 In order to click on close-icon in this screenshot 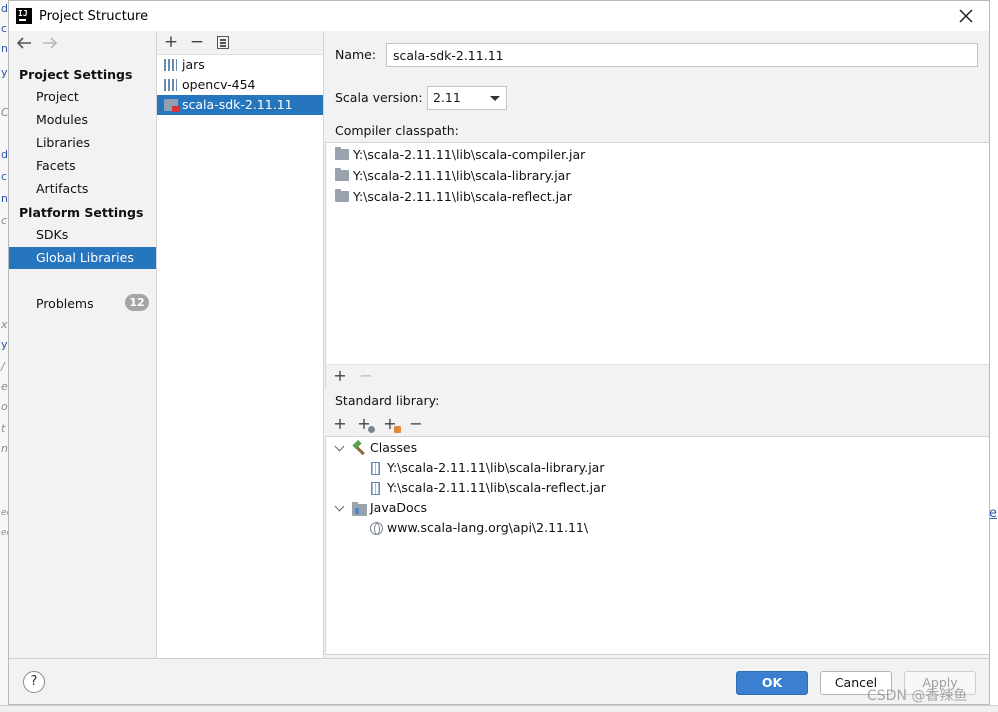, I will do `click(966, 16)`.